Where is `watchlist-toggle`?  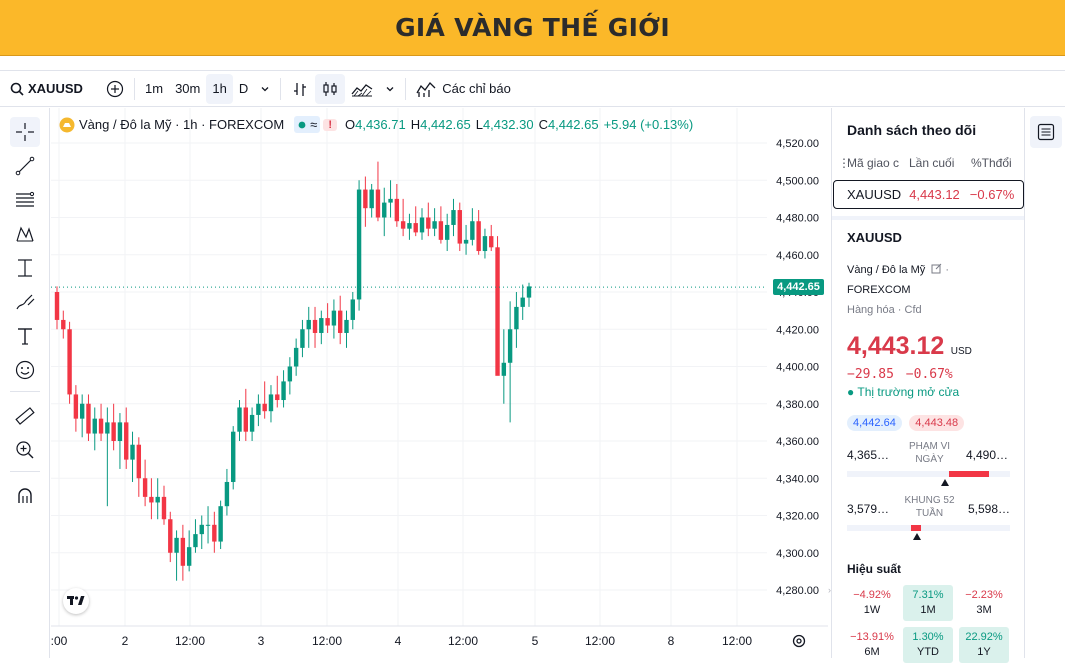 watchlist-toggle is located at coordinates (1046, 132).